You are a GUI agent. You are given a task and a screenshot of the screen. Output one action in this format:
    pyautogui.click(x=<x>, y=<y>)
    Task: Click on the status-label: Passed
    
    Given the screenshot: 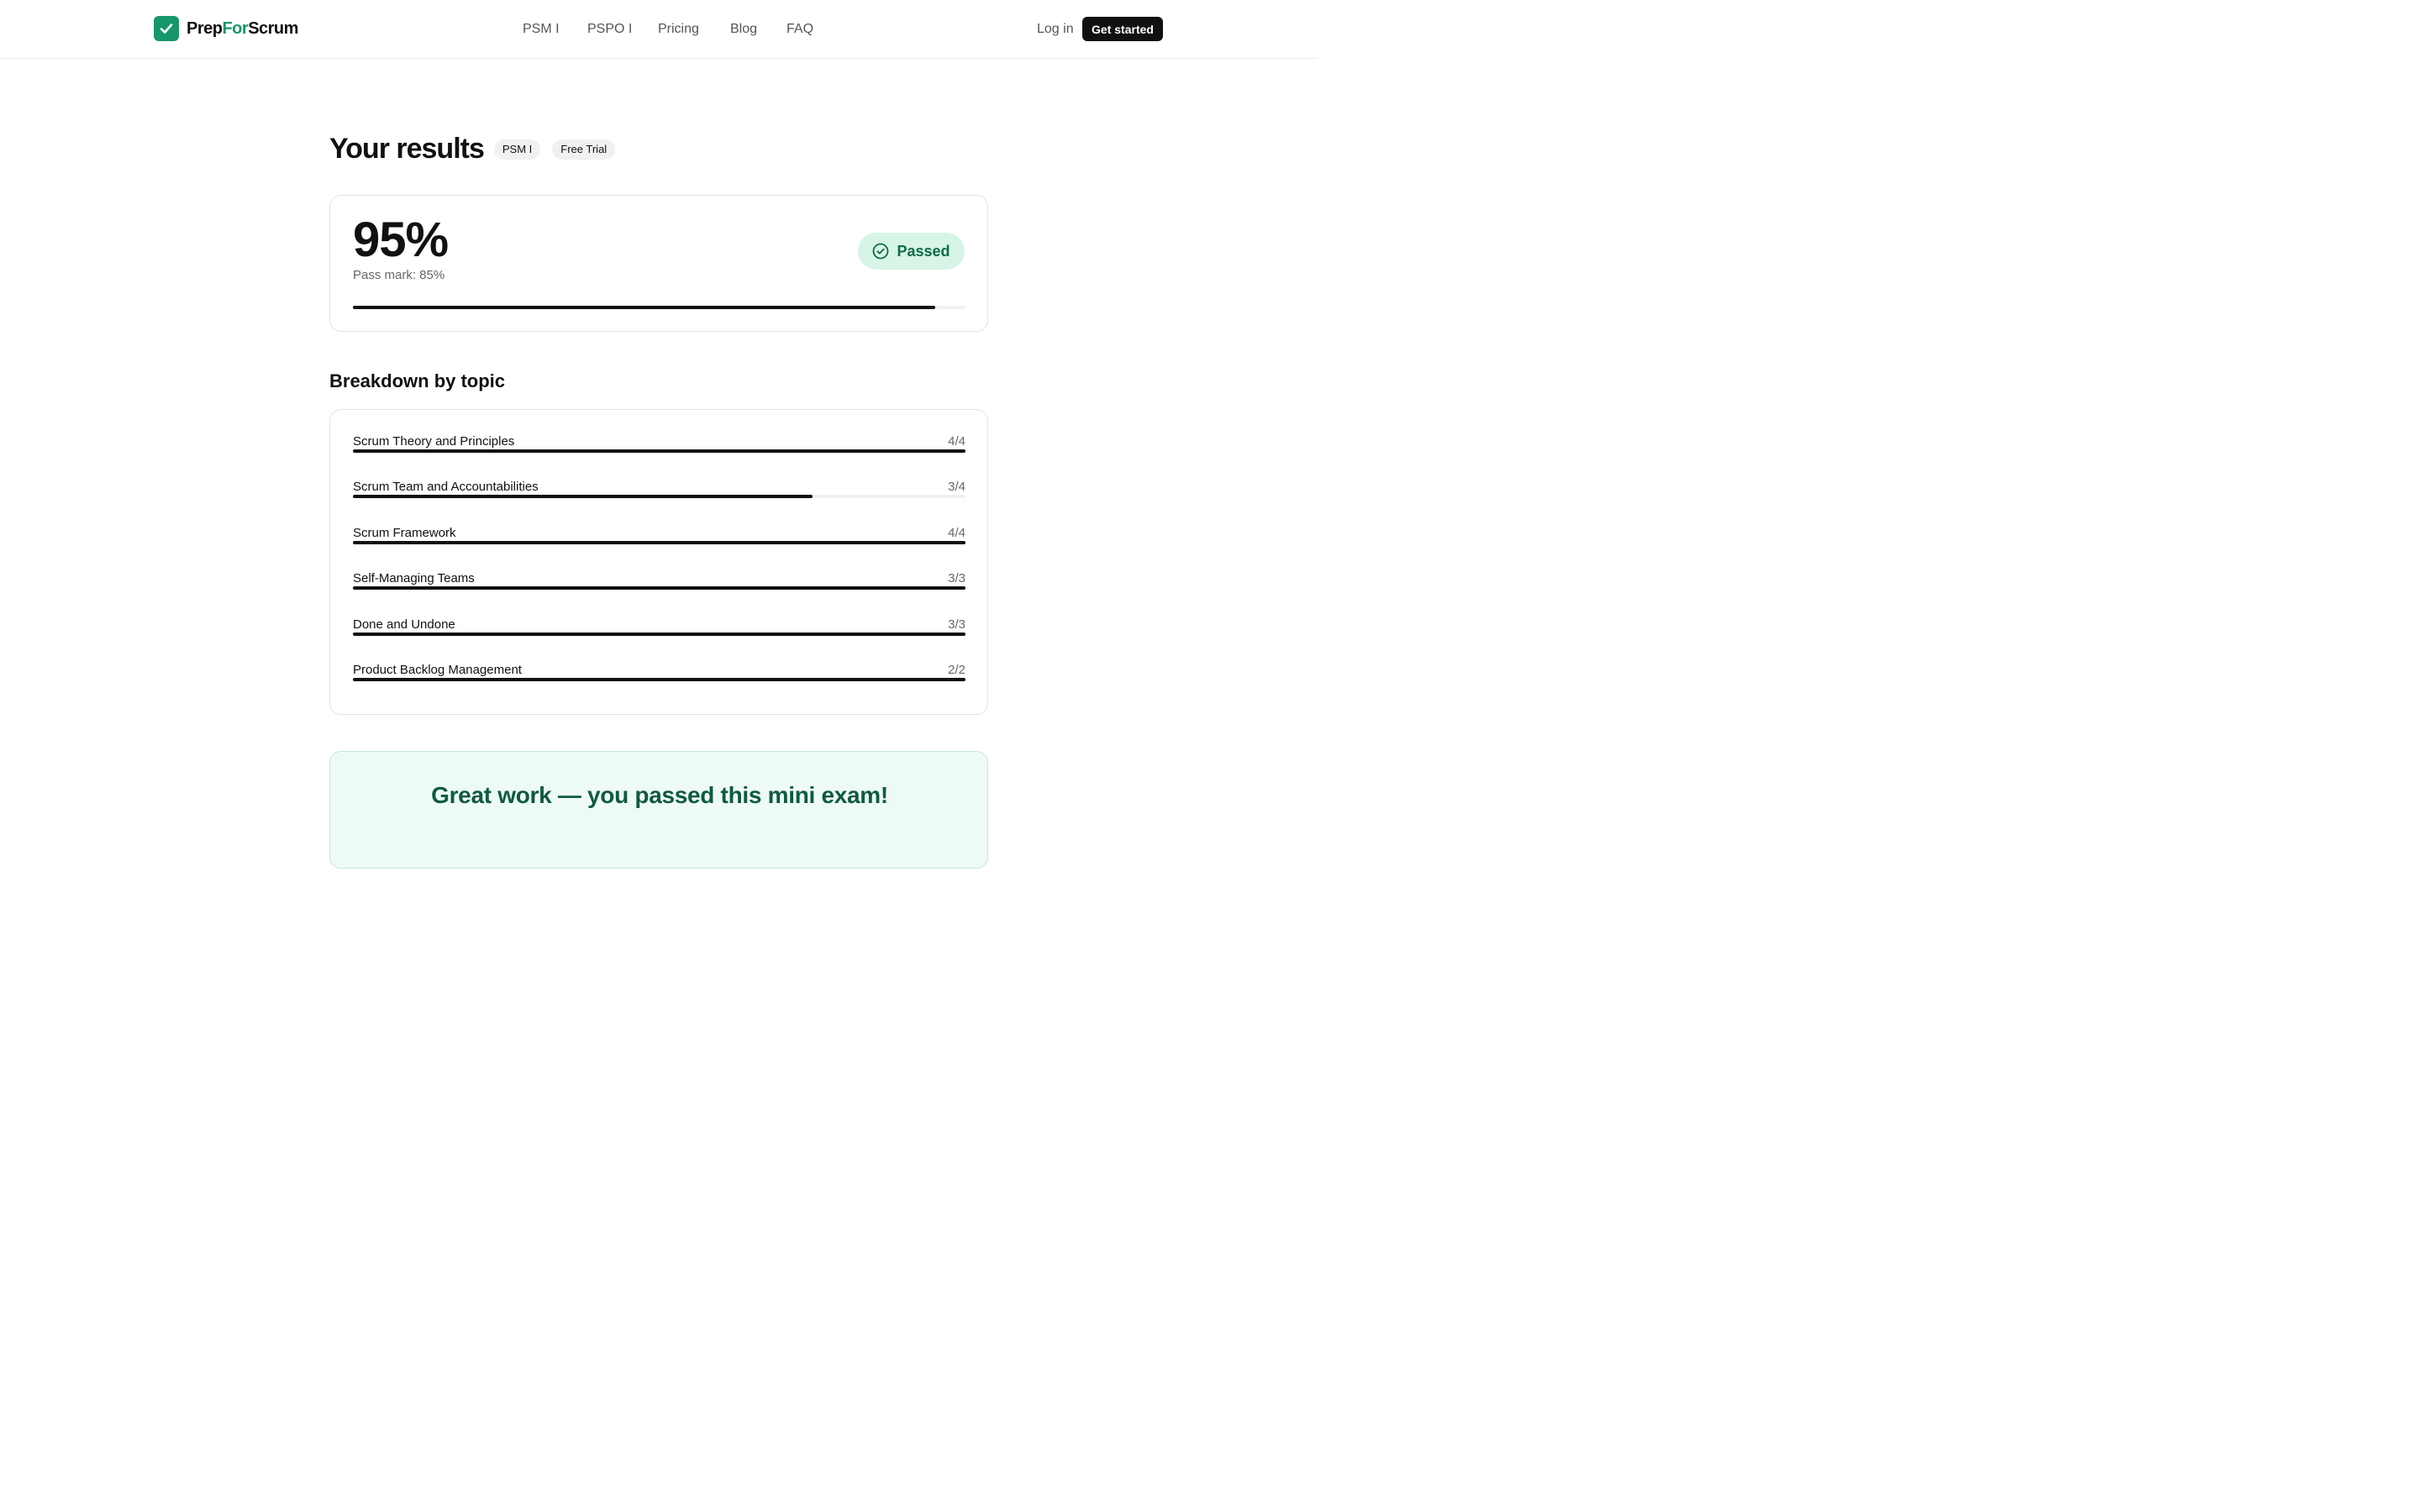 What is the action you would take?
    pyautogui.click(x=924, y=251)
    